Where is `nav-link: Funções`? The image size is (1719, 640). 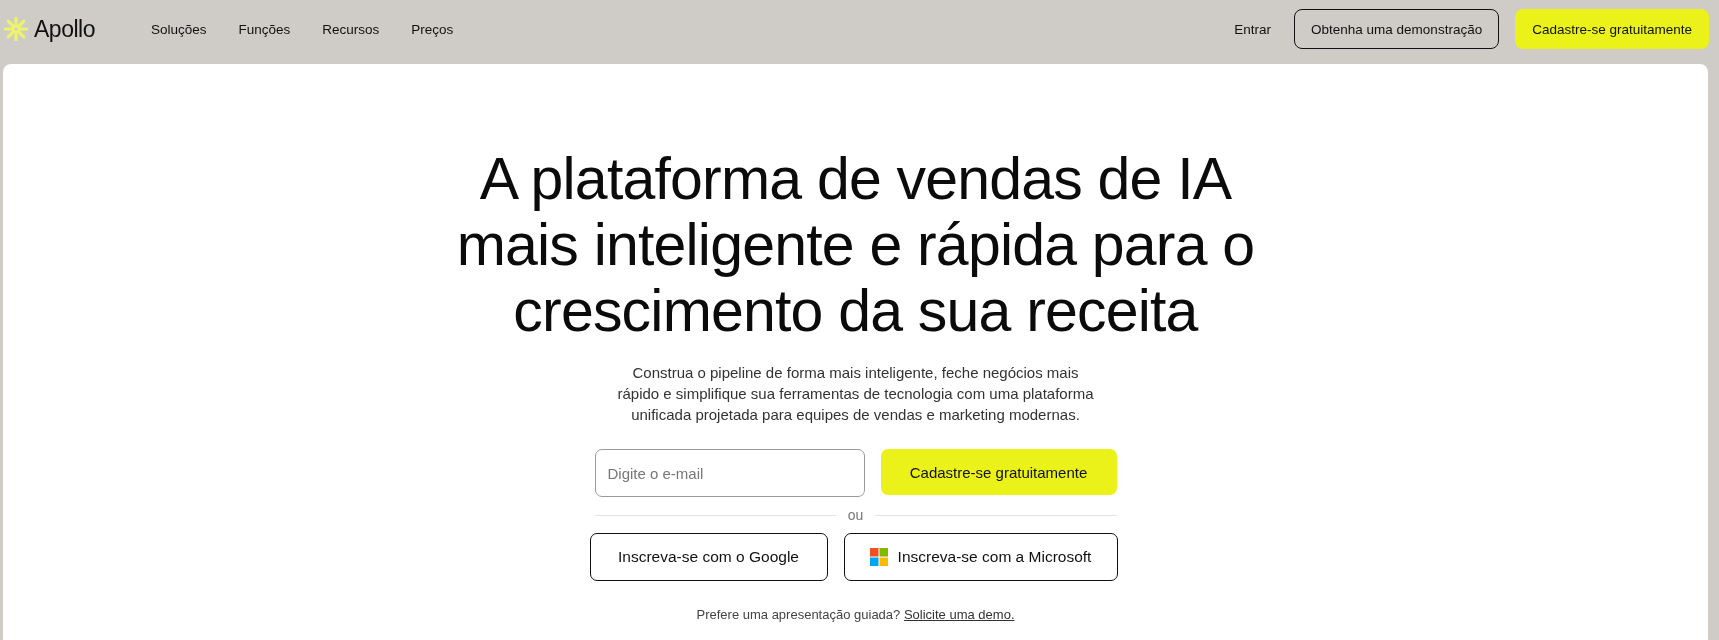 nav-link: Funções is located at coordinates (264, 29).